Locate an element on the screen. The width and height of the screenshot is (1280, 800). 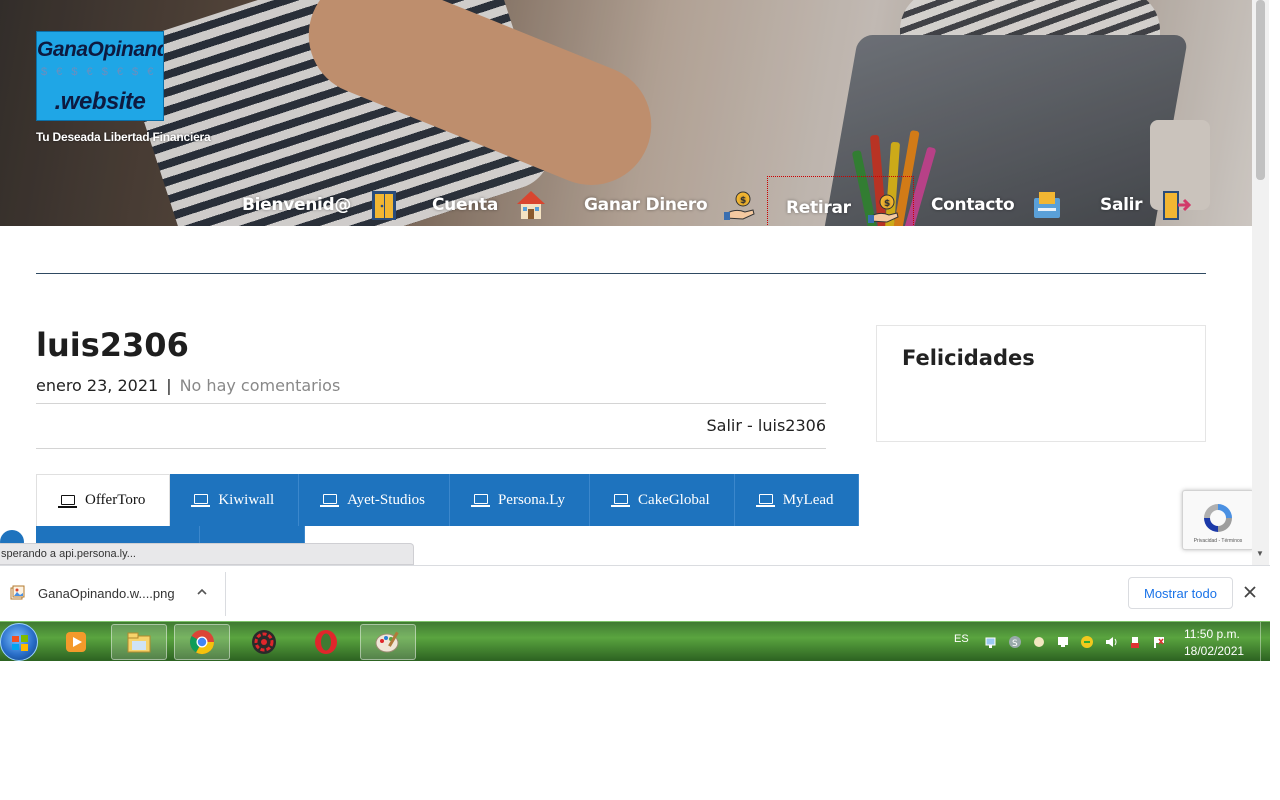
logo-text-line2: .website is located at coordinates (100, 101).